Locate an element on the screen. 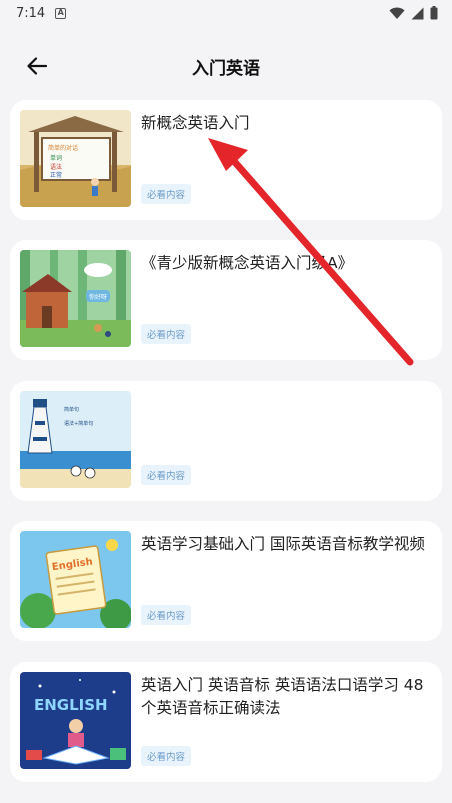 Image resolution: width=452 pixels, height=803 pixels. course-card: 你好呀 《青少版新概念英语入门级A》 必看内容 is located at coordinates (226, 300).